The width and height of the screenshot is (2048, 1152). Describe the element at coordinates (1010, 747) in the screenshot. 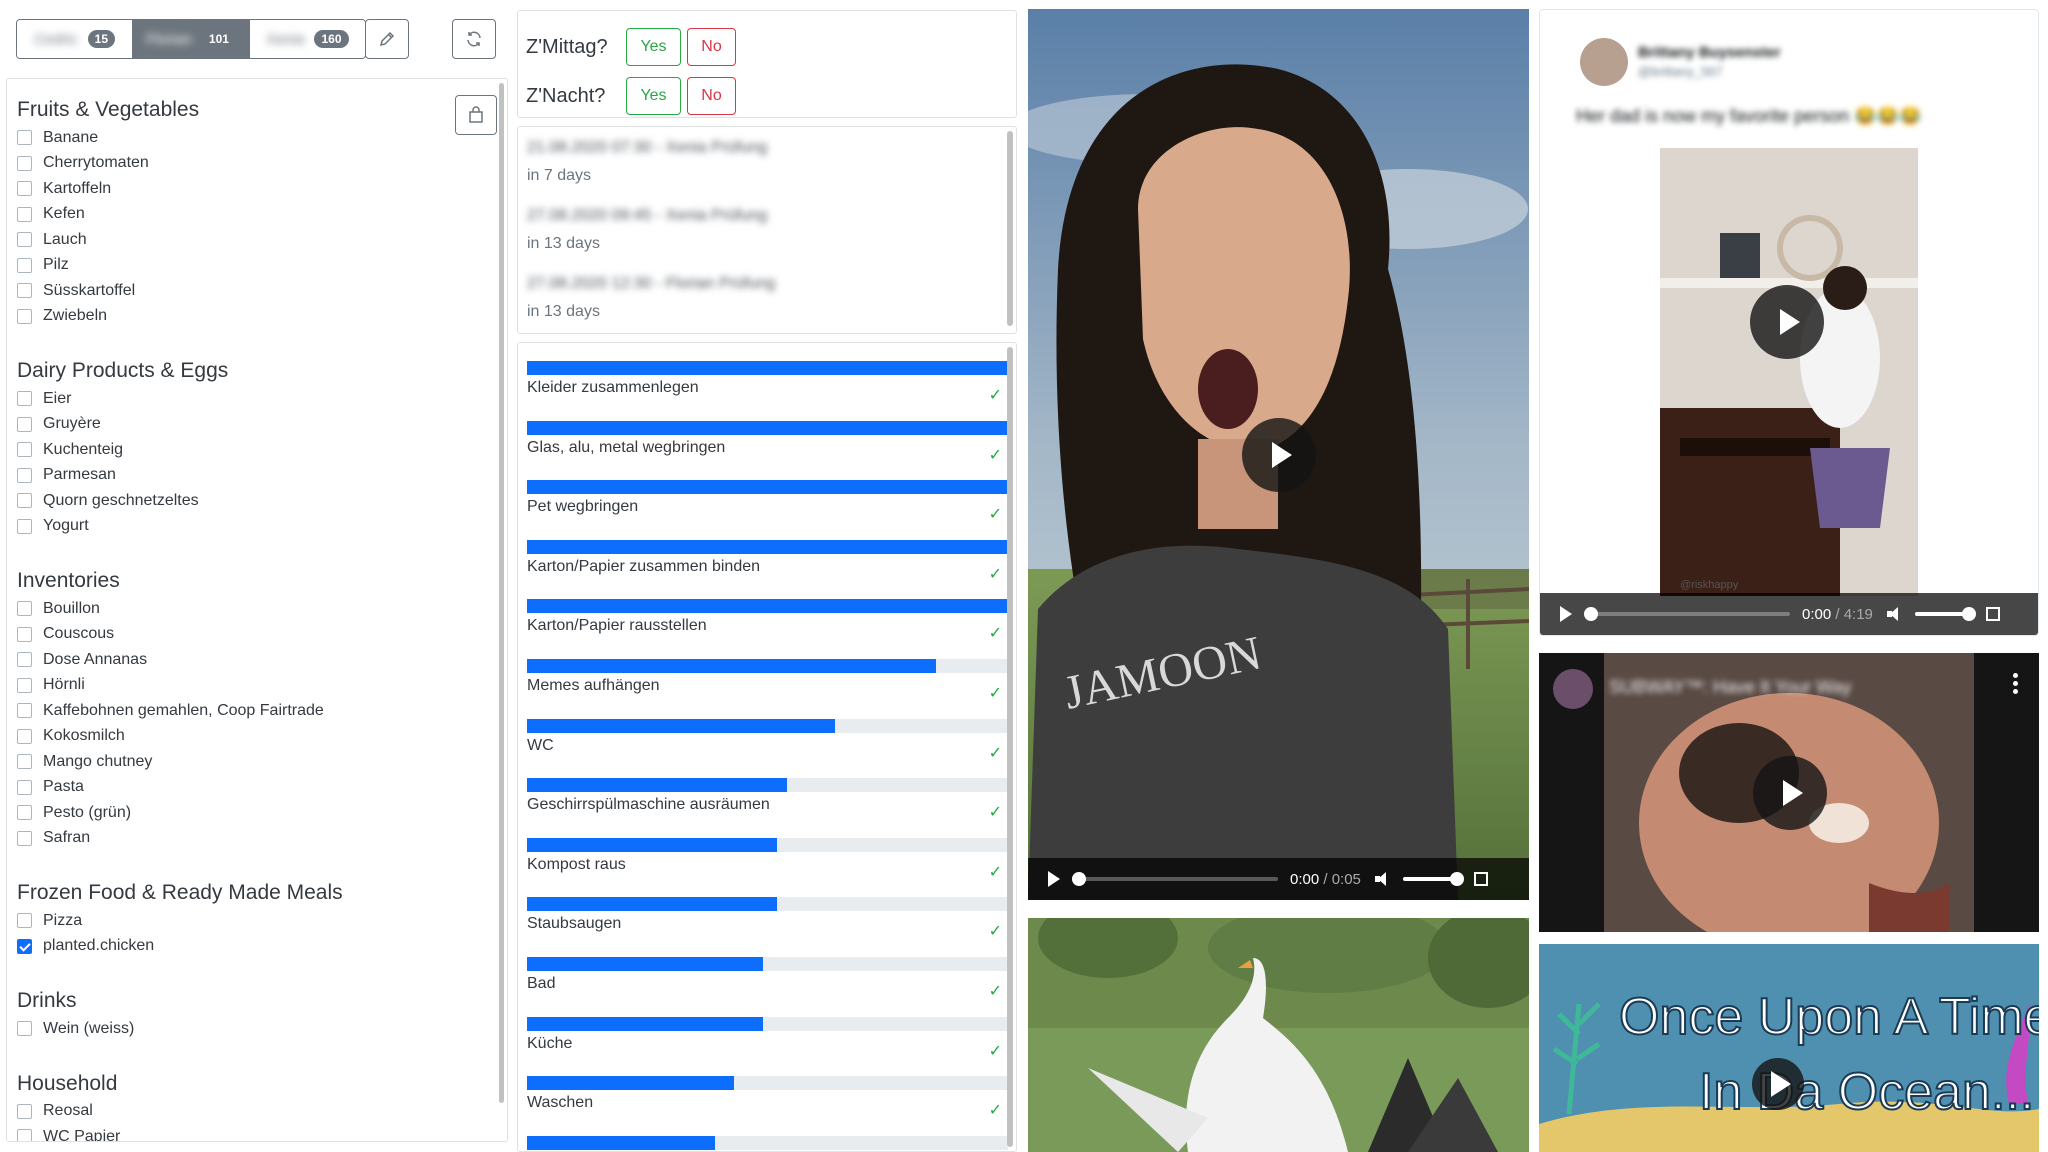

I see `tasks-scrollbar` at that location.